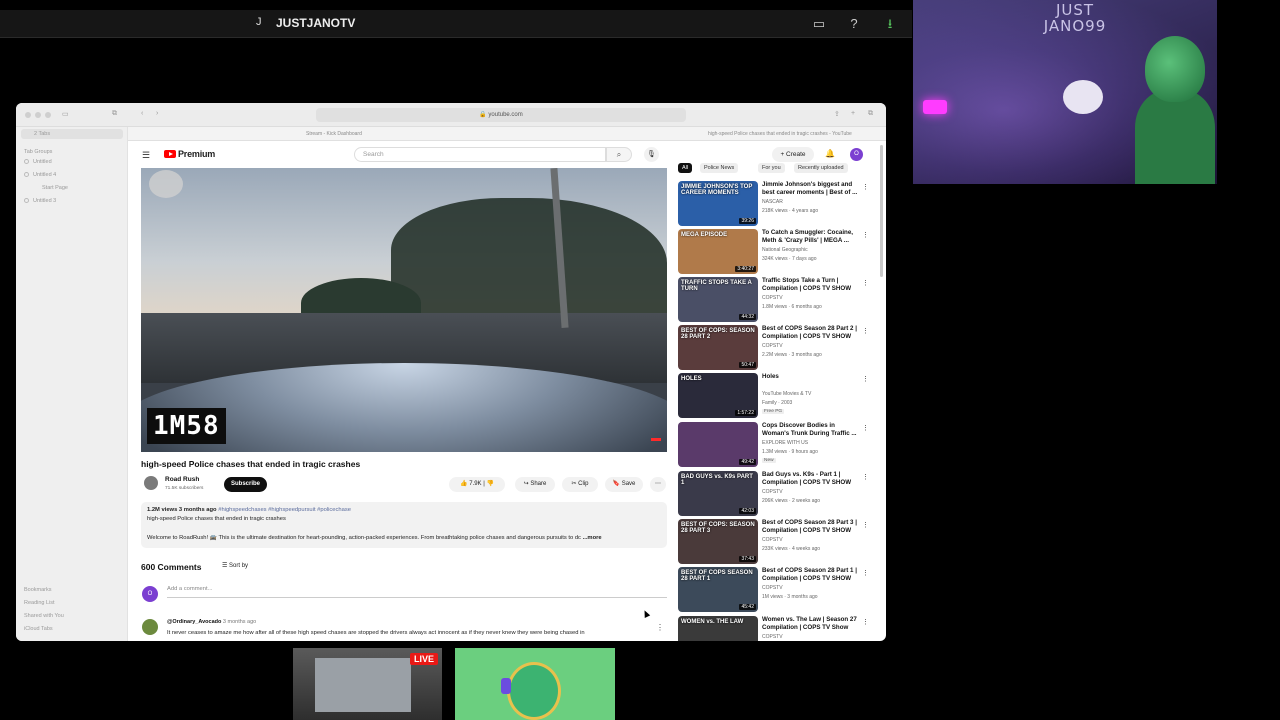  I want to click on channel-name: JUSTJANOTV, so click(315, 23).